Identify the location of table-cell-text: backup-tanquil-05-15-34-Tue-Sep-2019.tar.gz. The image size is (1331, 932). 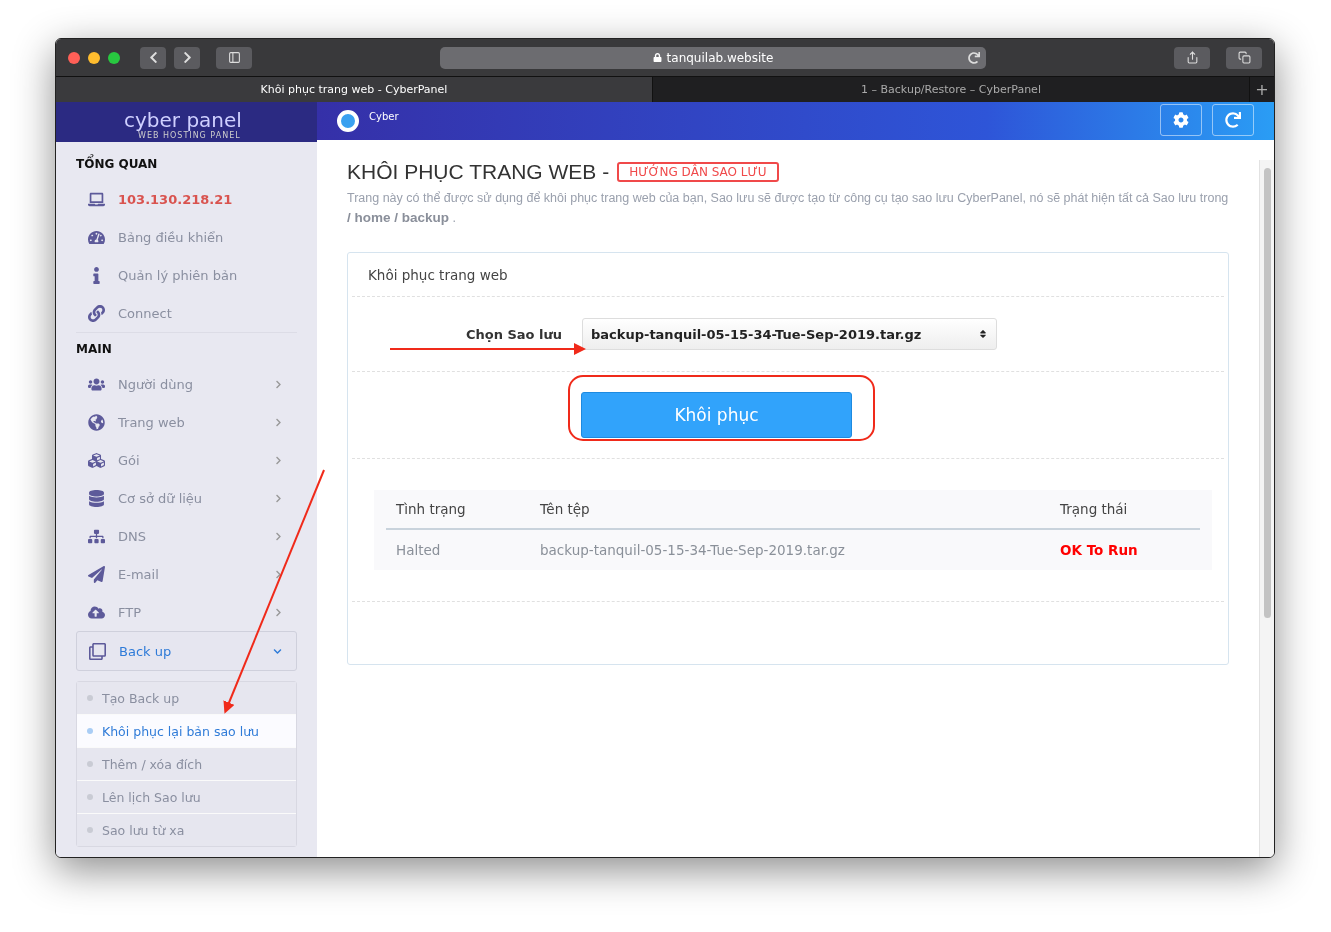
(692, 550).